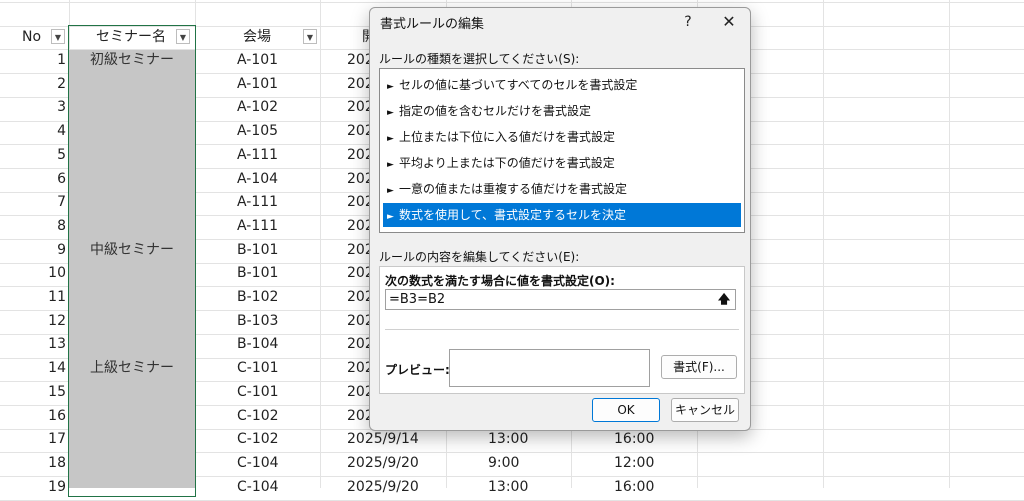 Image resolution: width=1024 pixels, height=501 pixels. What do you see at coordinates (417, 370) in the screenshot?
I see `preview-label: プレビュー:` at bounding box center [417, 370].